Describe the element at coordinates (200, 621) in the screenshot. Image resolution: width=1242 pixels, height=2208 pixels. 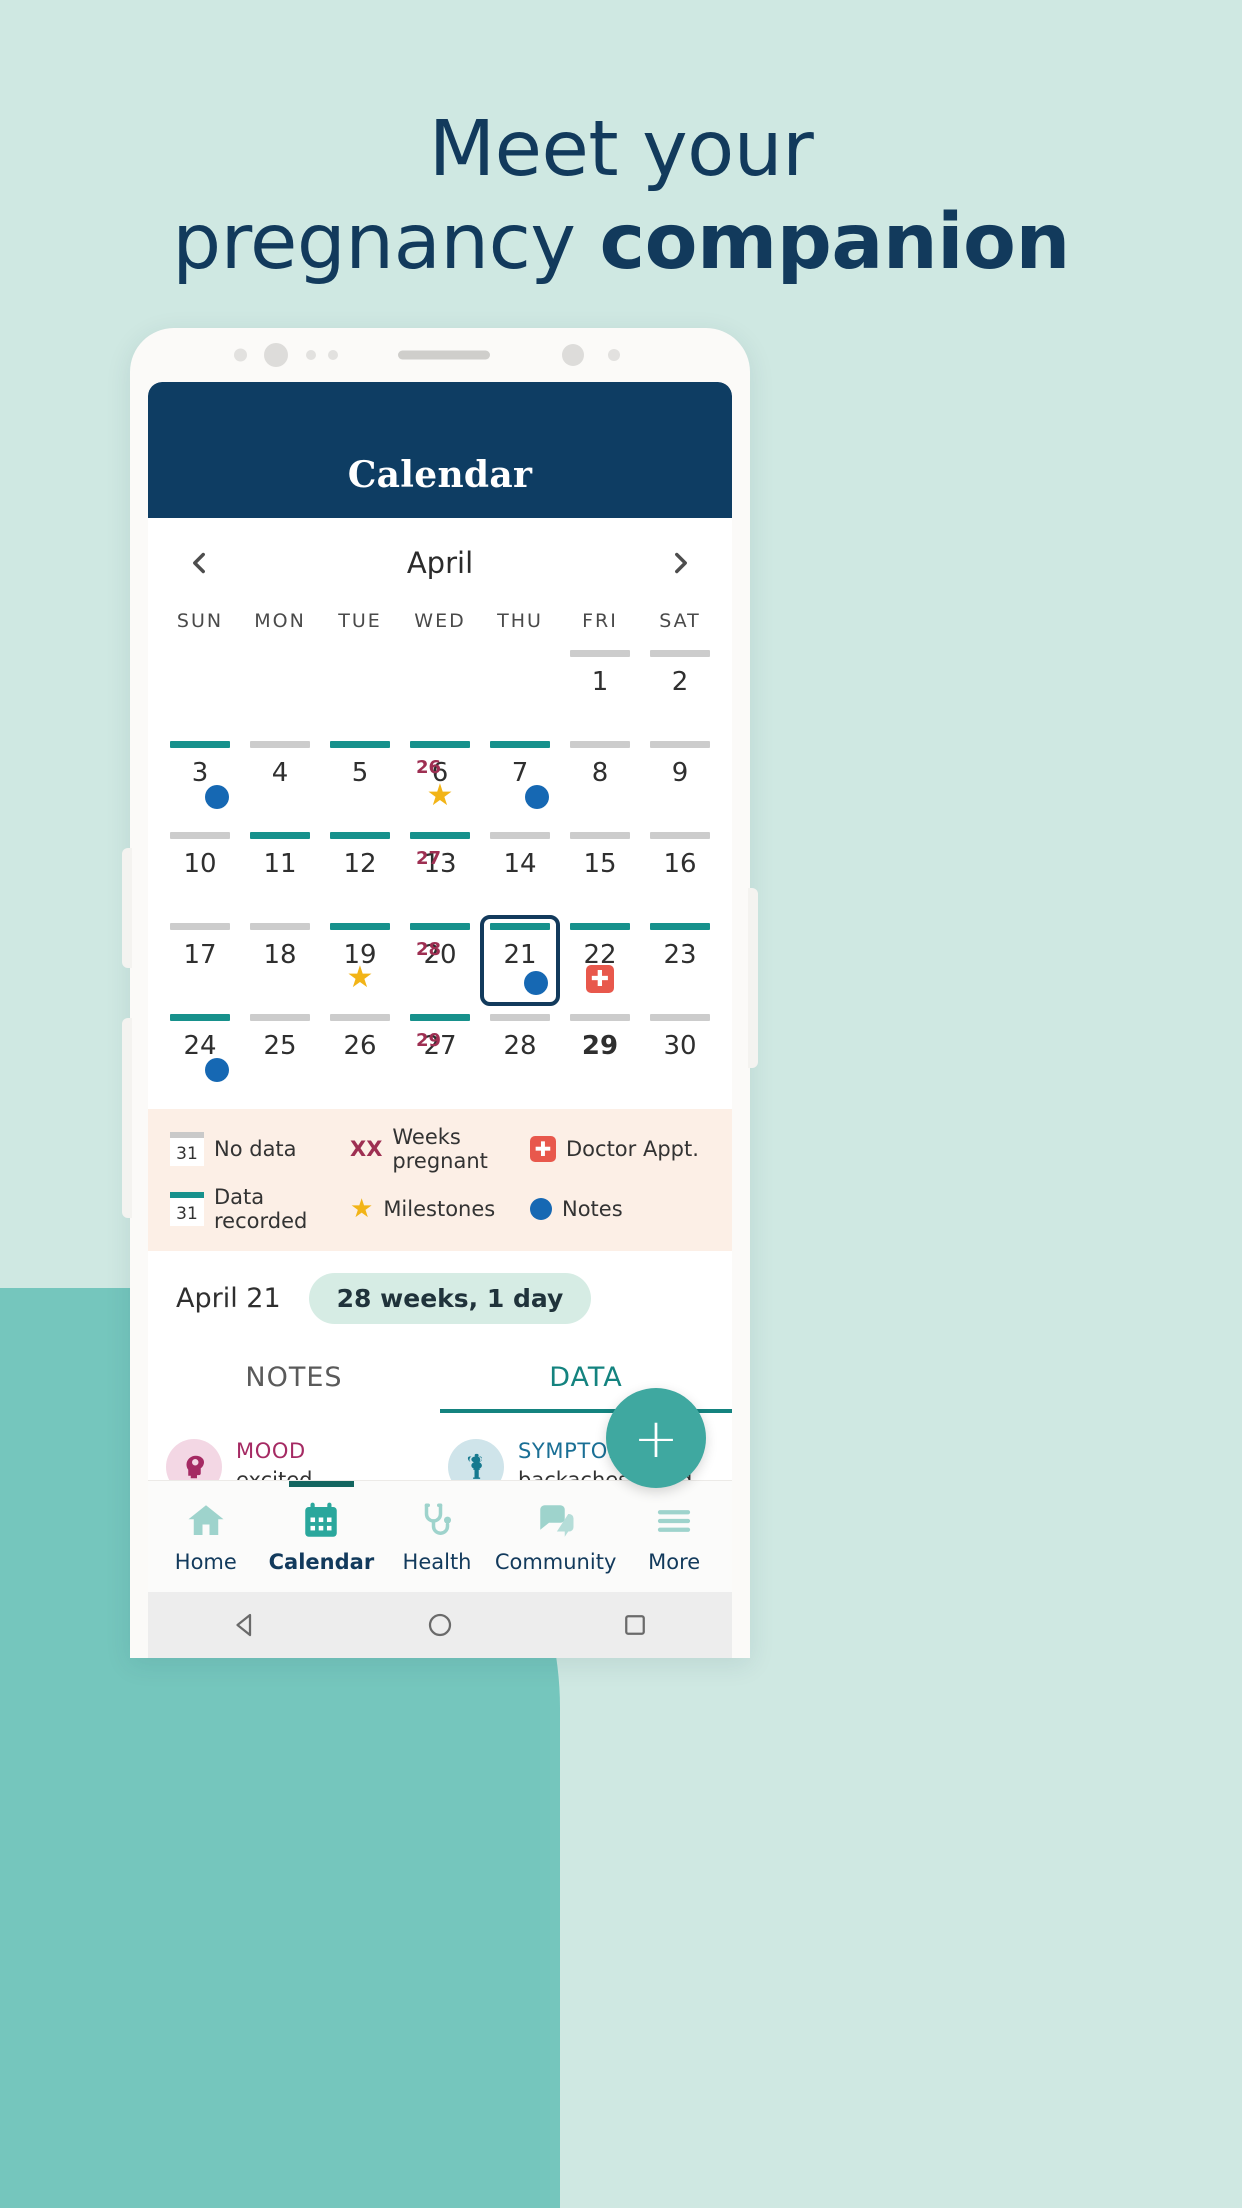
I see `weekday-label: SUN` at that location.